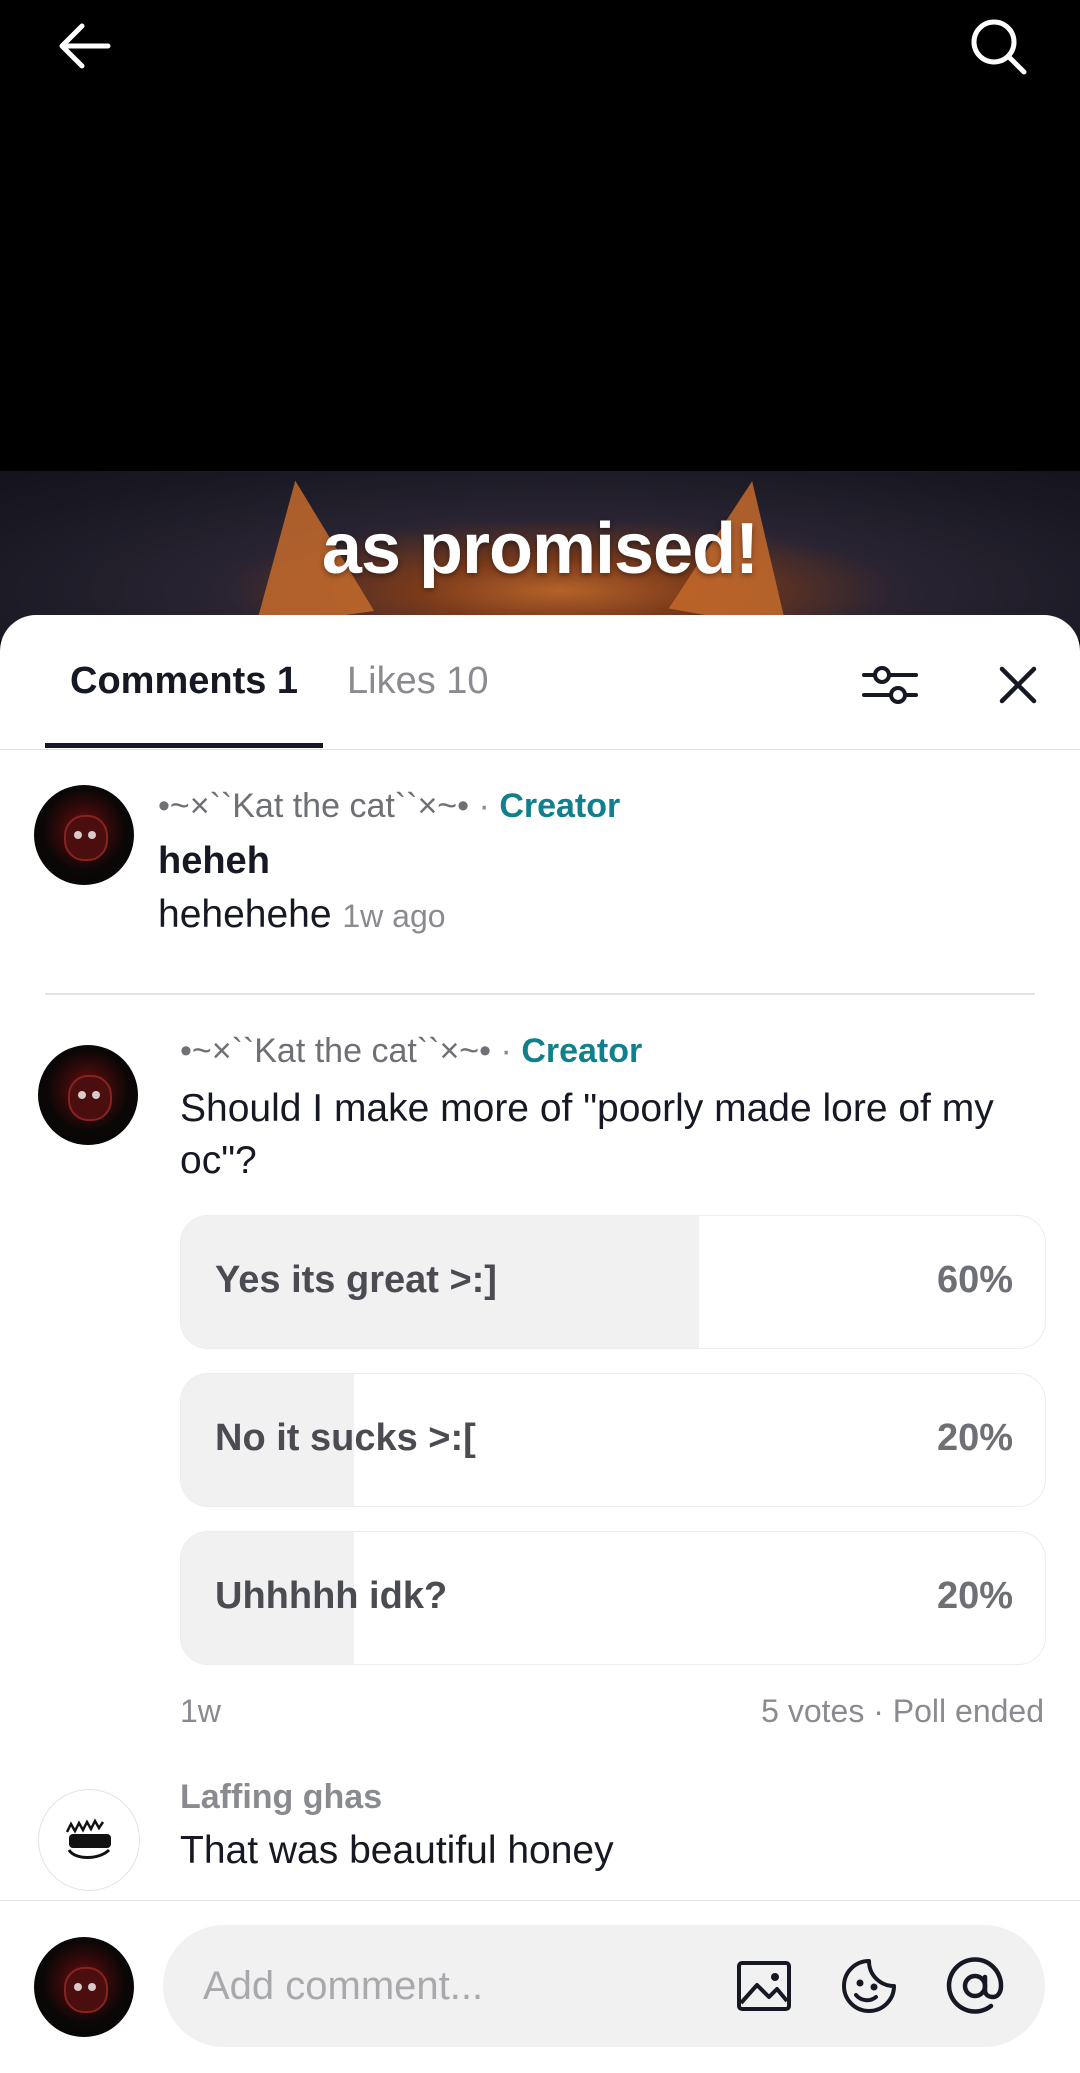 This screenshot has height=2073, width=1080. Describe the element at coordinates (974, 1280) in the screenshot. I see `poll-option-percent: 60%` at that location.